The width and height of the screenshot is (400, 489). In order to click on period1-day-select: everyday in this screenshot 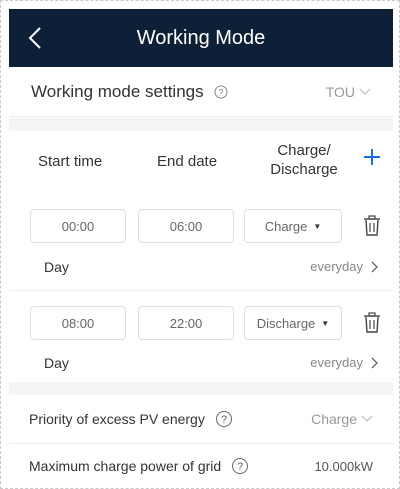, I will do `click(344, 266)`.